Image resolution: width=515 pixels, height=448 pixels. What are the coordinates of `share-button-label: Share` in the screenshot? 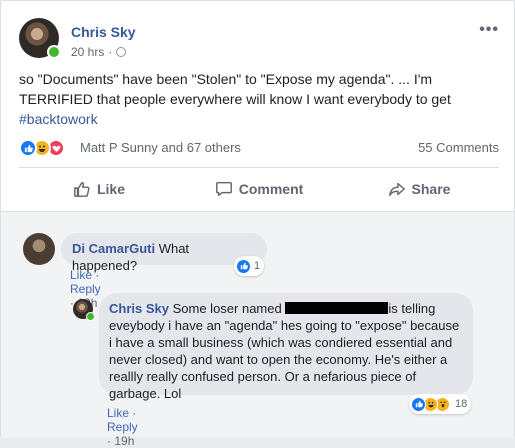 It's located at (431, 189).